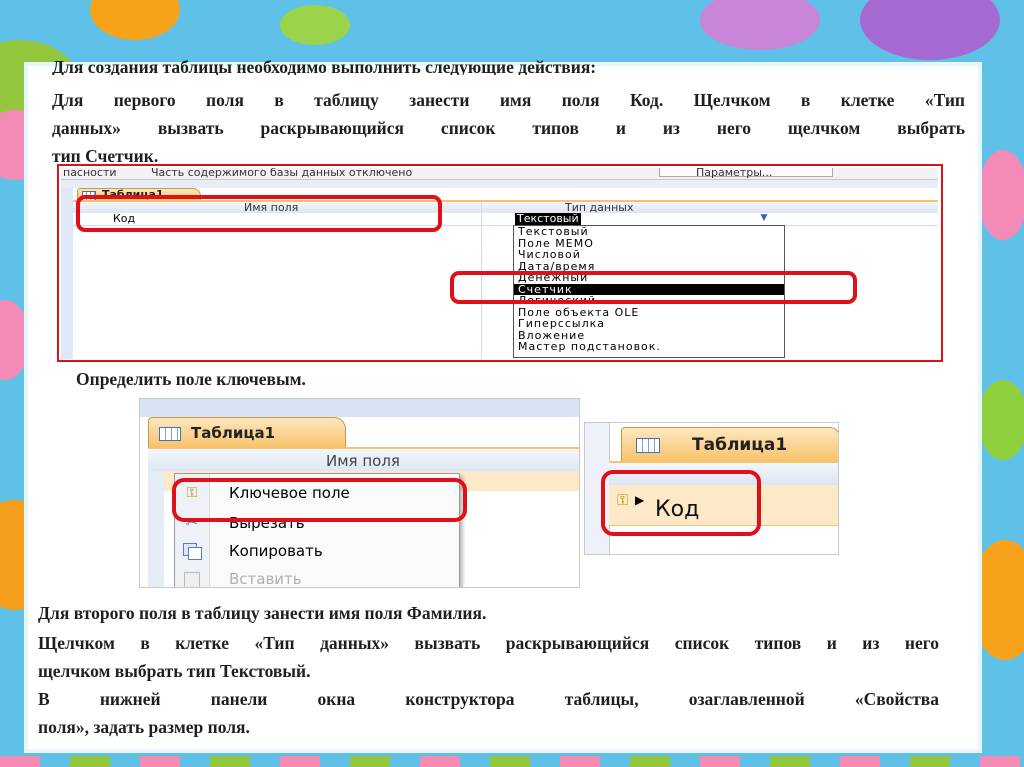 The height and width of the screenshot is (767, 1024). I want to click on column-header-field-name: Имя поля, so click(363, 461).